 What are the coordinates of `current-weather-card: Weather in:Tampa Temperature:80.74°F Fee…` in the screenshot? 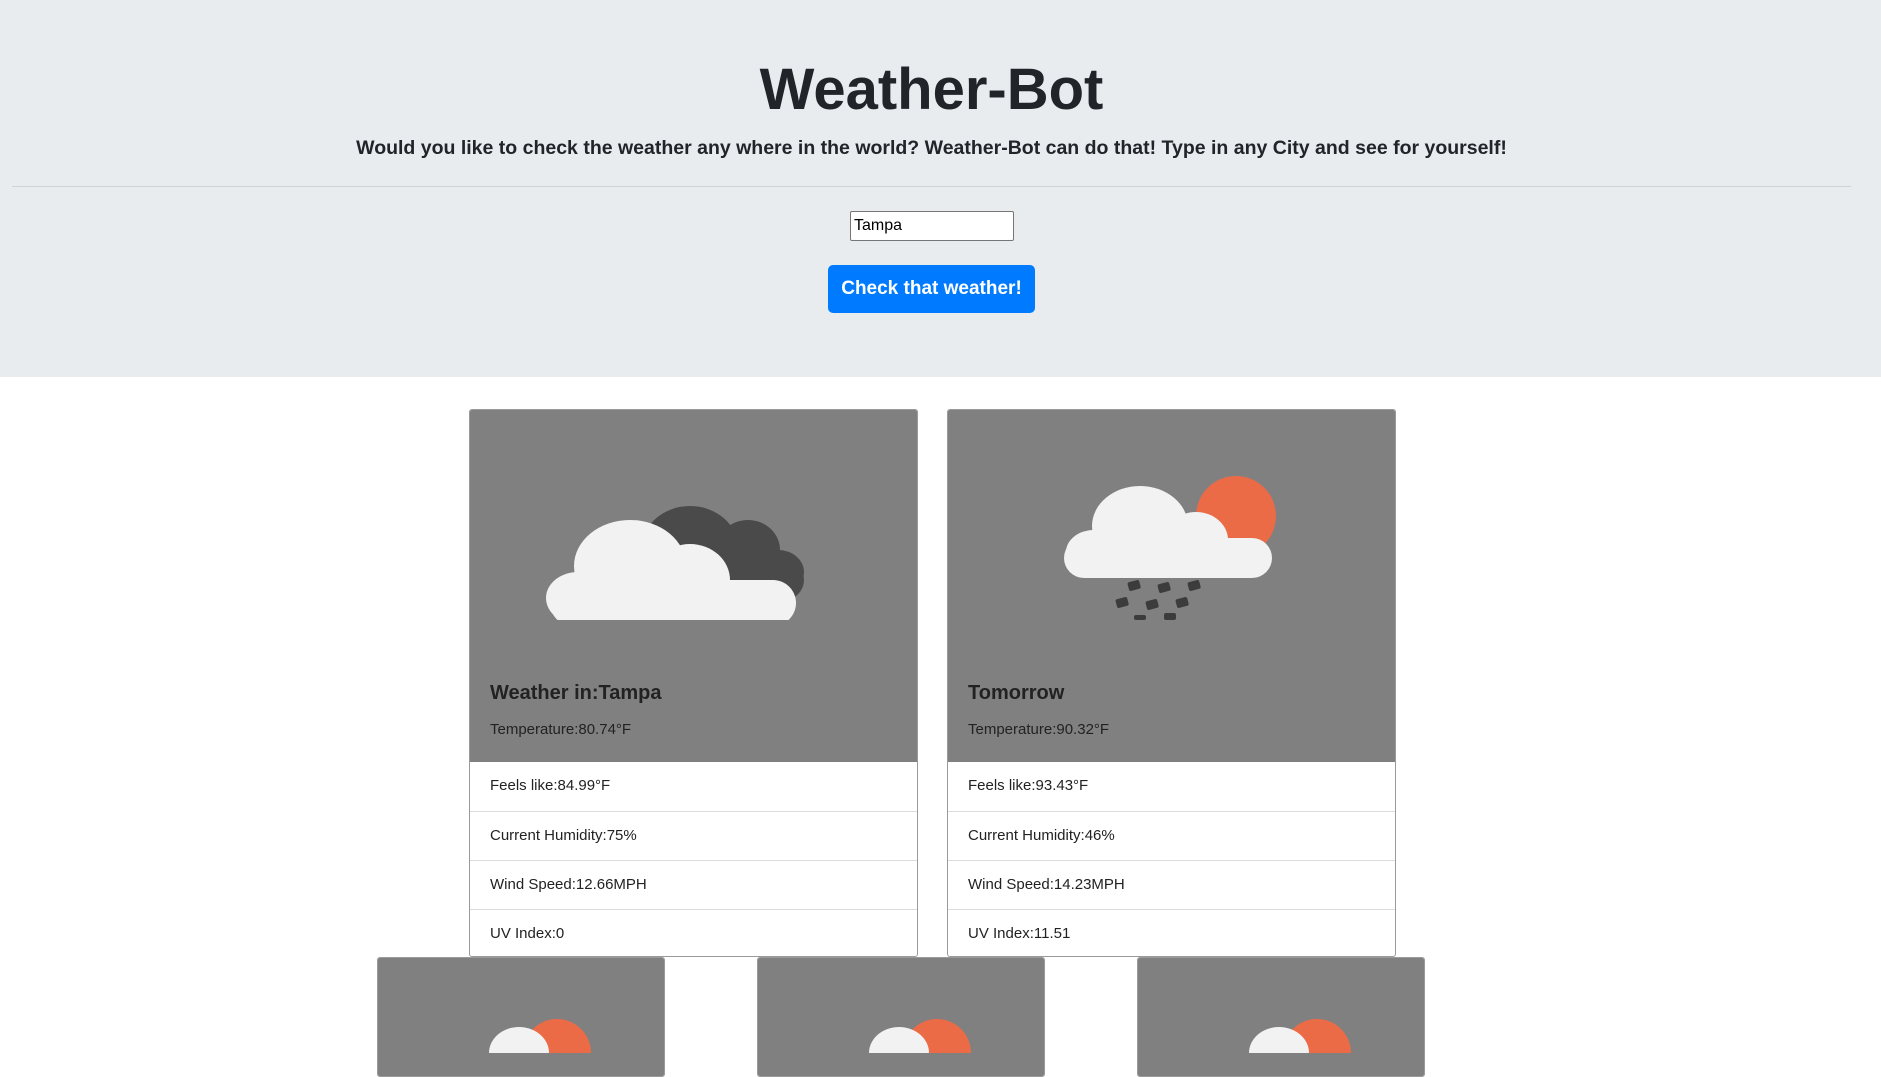 It's located at (693, 683).